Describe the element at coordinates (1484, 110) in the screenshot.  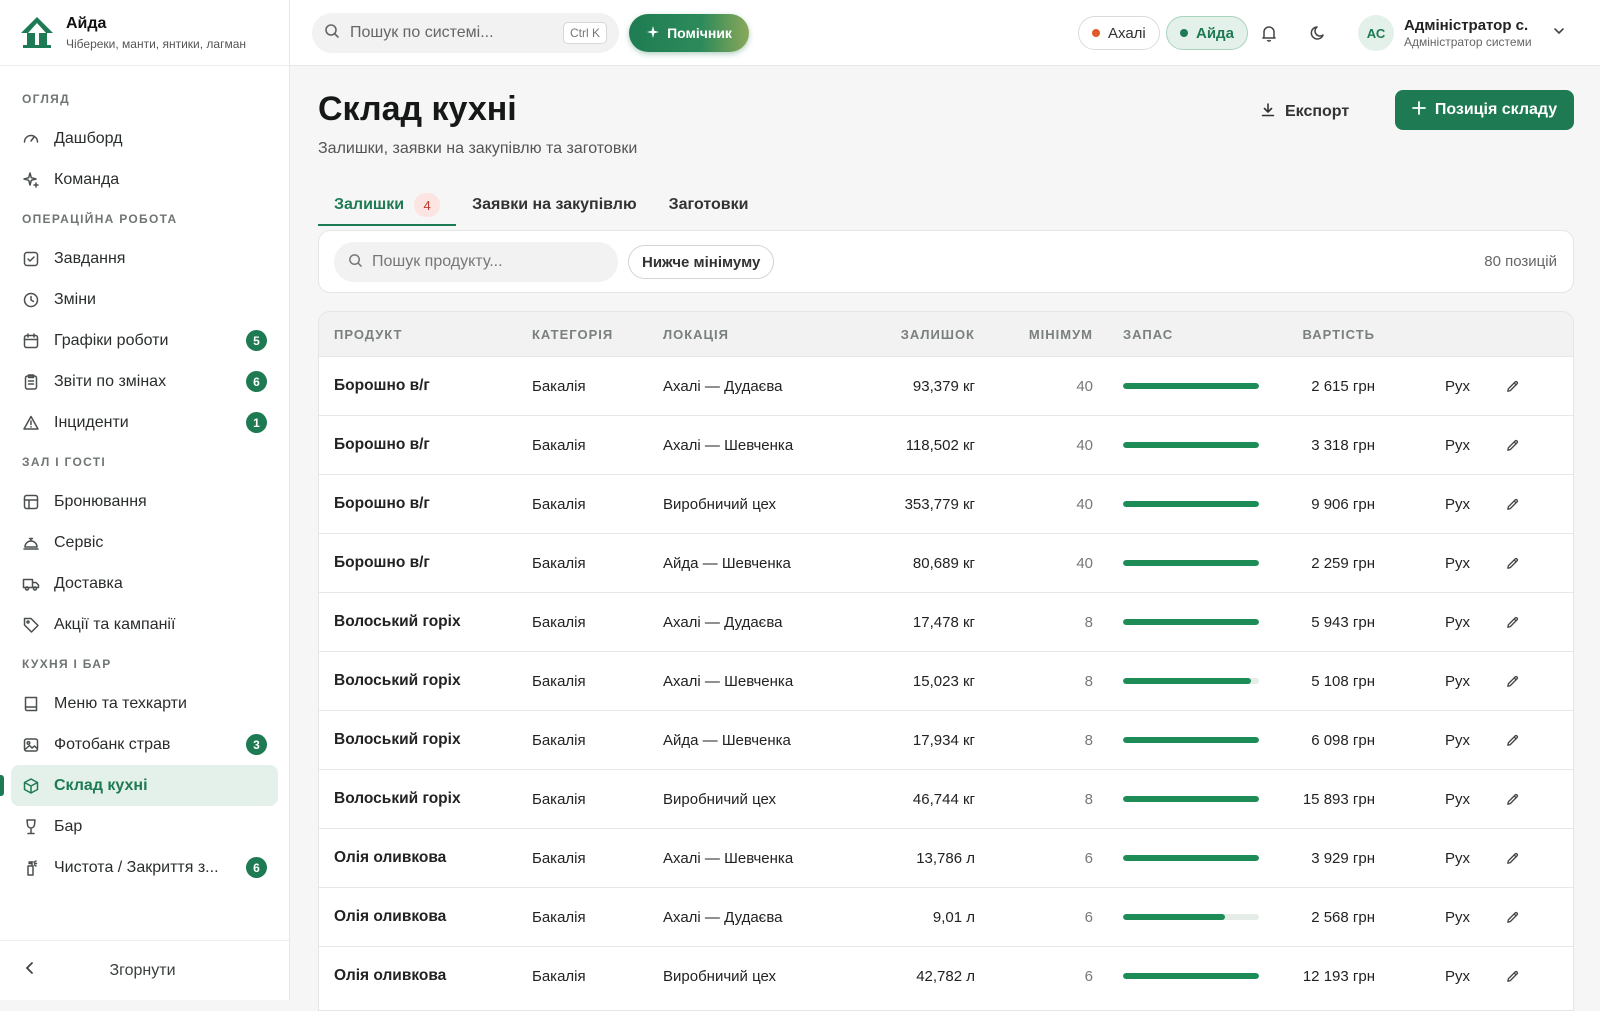
I see `add-stock-item-button: Позиція складу` at that location.